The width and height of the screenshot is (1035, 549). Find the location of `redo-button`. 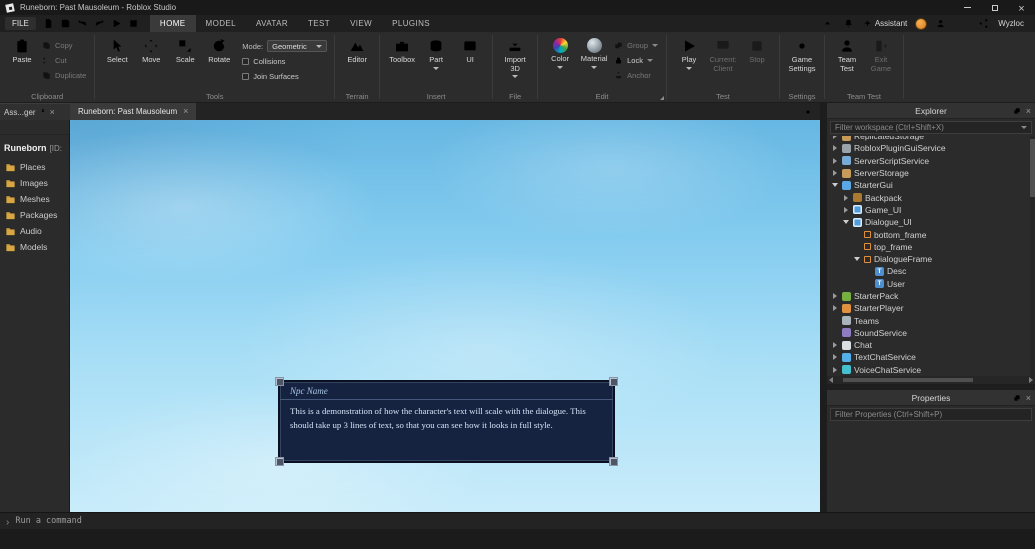

redo-button is located at coordinates (99, 24).